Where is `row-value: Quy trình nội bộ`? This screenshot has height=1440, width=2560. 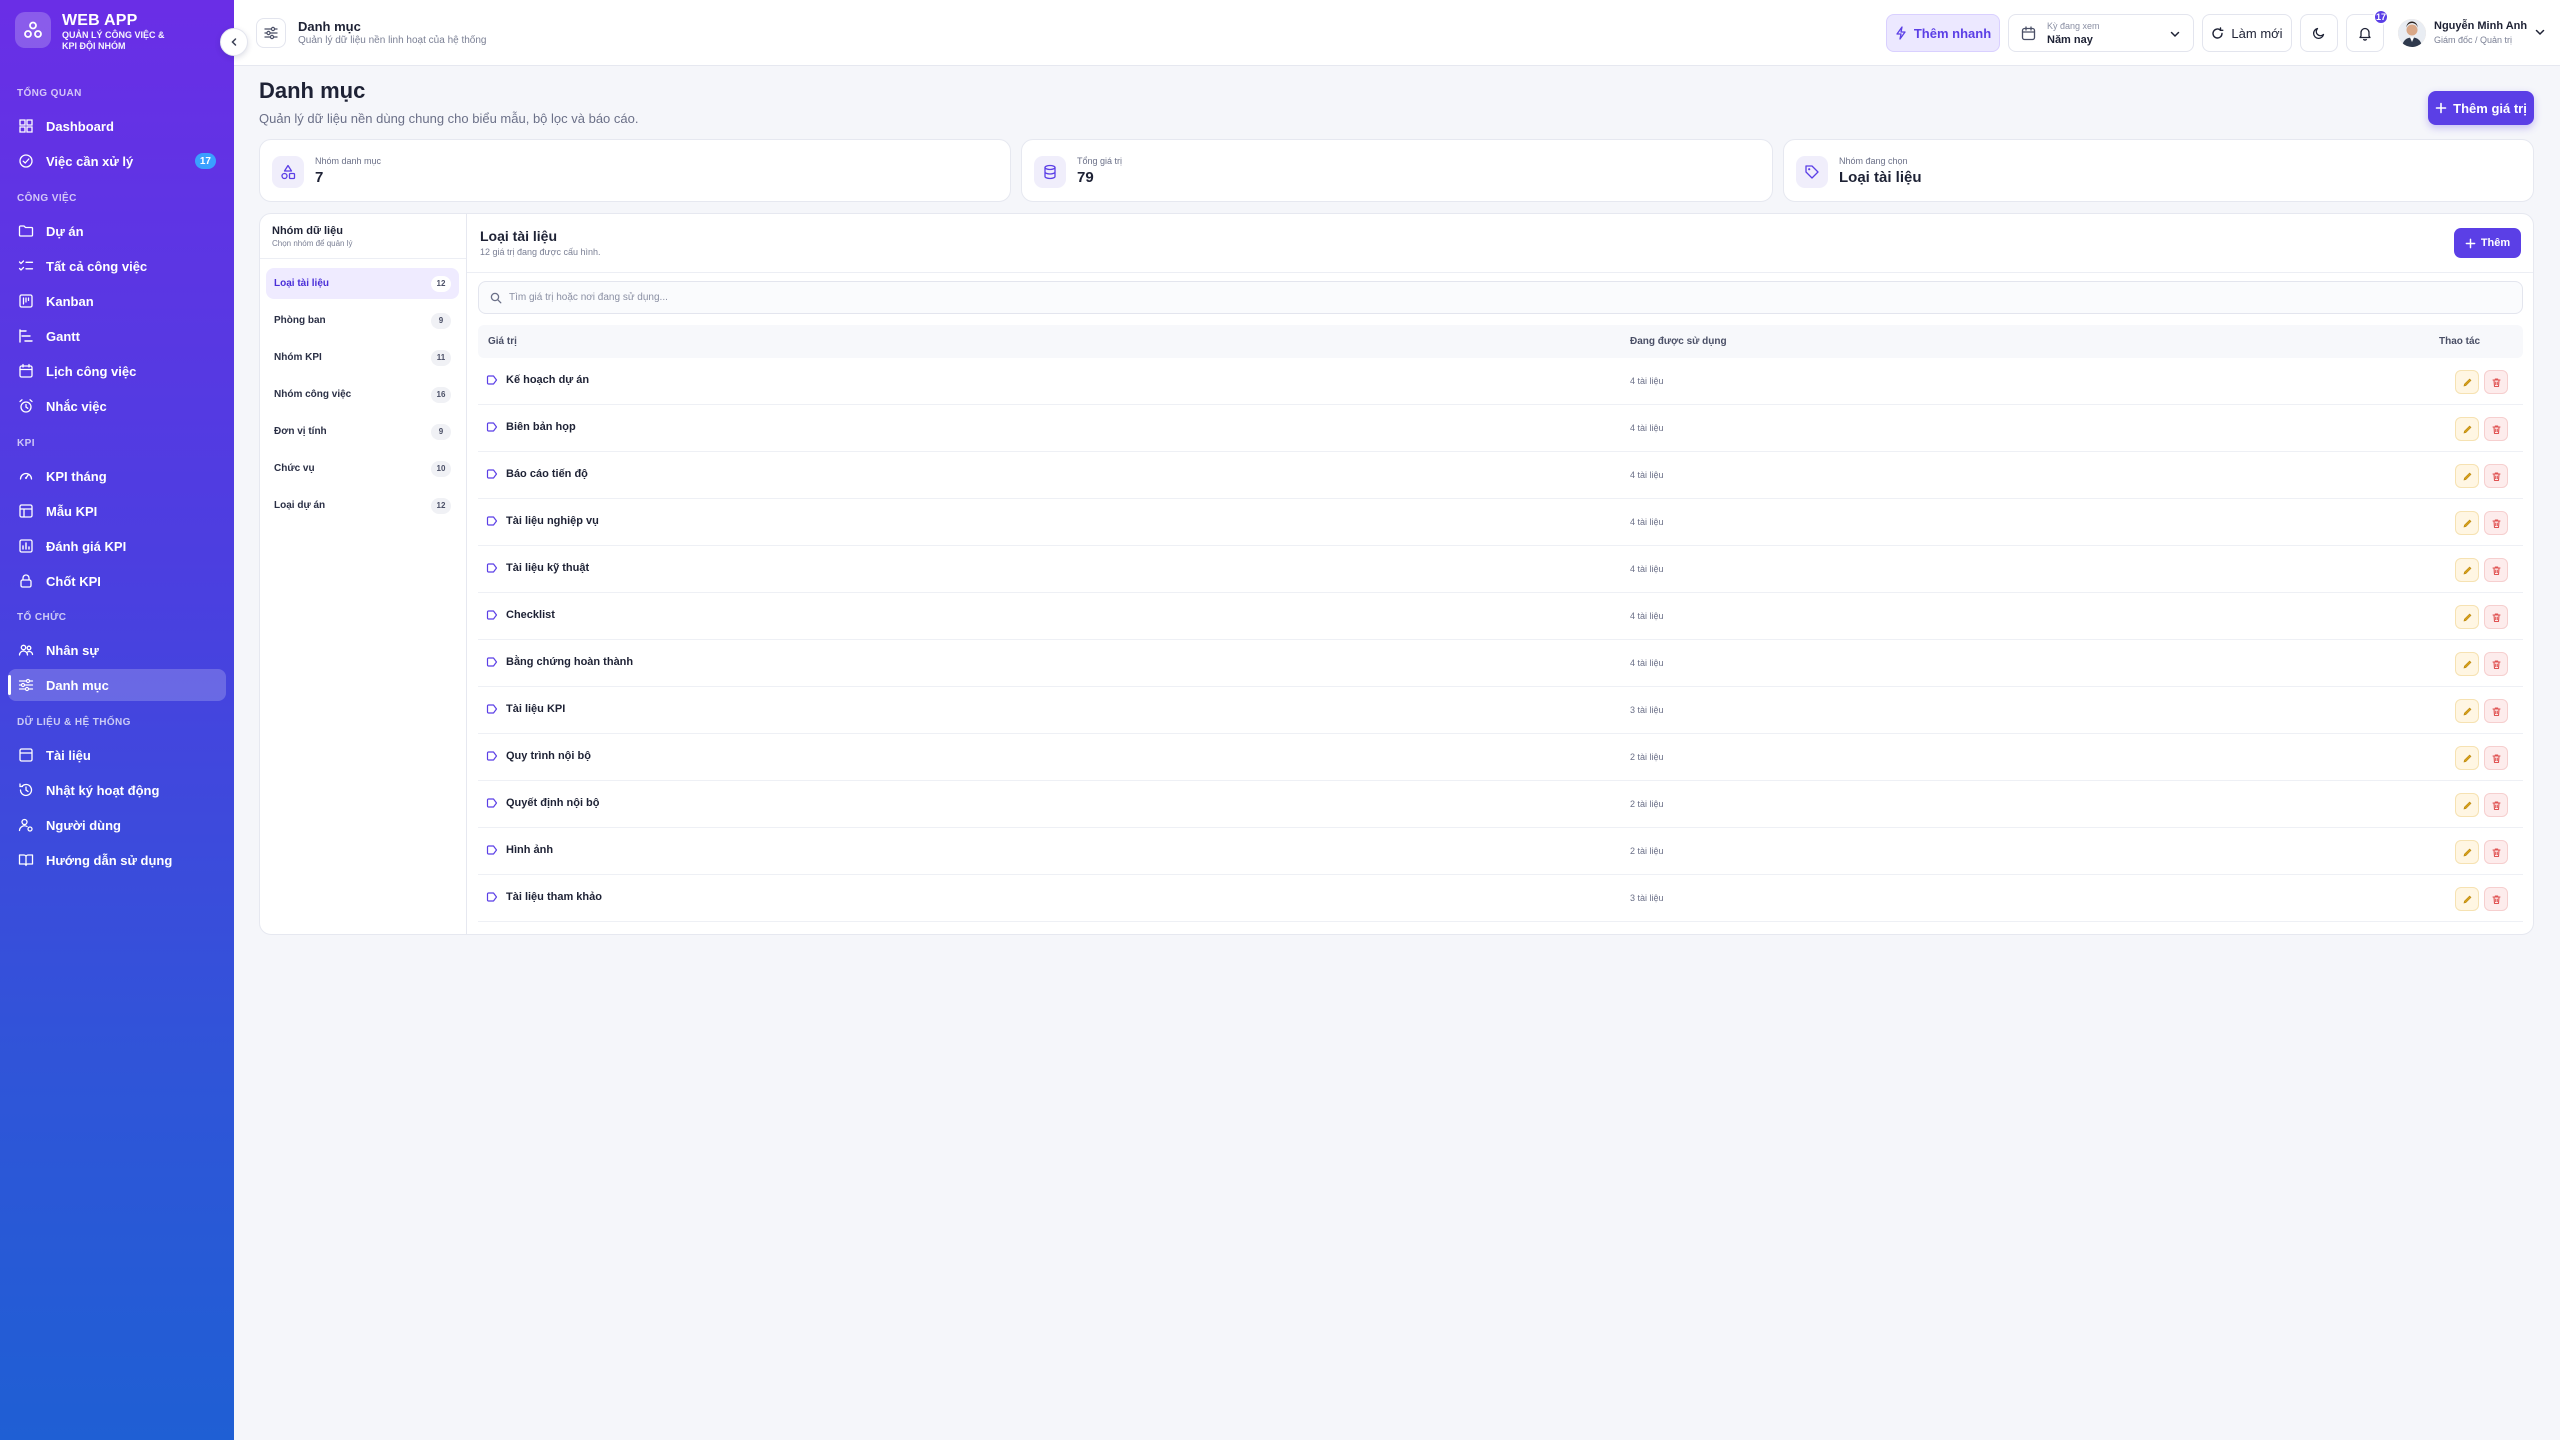 row-value: Quy trình nội bộ is located at coordinates (548, 756).